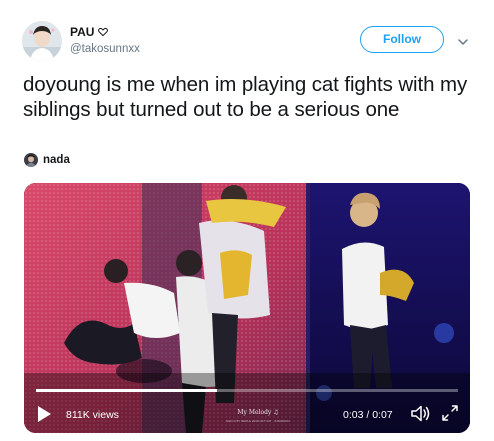  What do you see at coordinates (258, 412) in the screenshot?
I see `video-watermark: My Melody ♫` at bounding box center [258, 412].